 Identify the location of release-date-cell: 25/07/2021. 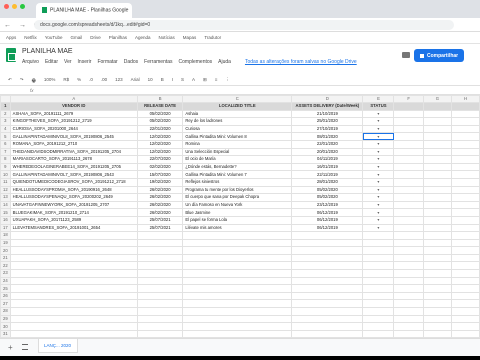
(160, 220).